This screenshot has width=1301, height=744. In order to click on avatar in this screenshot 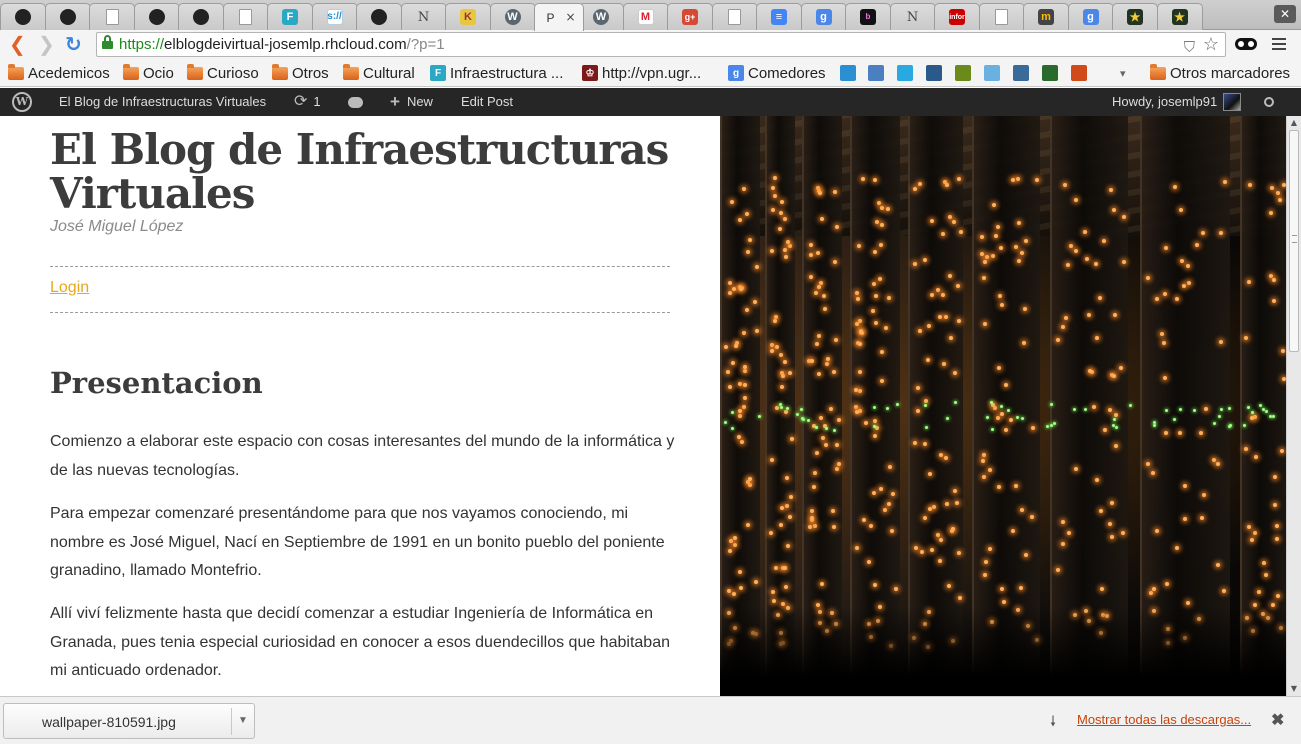, I will do `click(1232, 102)`.